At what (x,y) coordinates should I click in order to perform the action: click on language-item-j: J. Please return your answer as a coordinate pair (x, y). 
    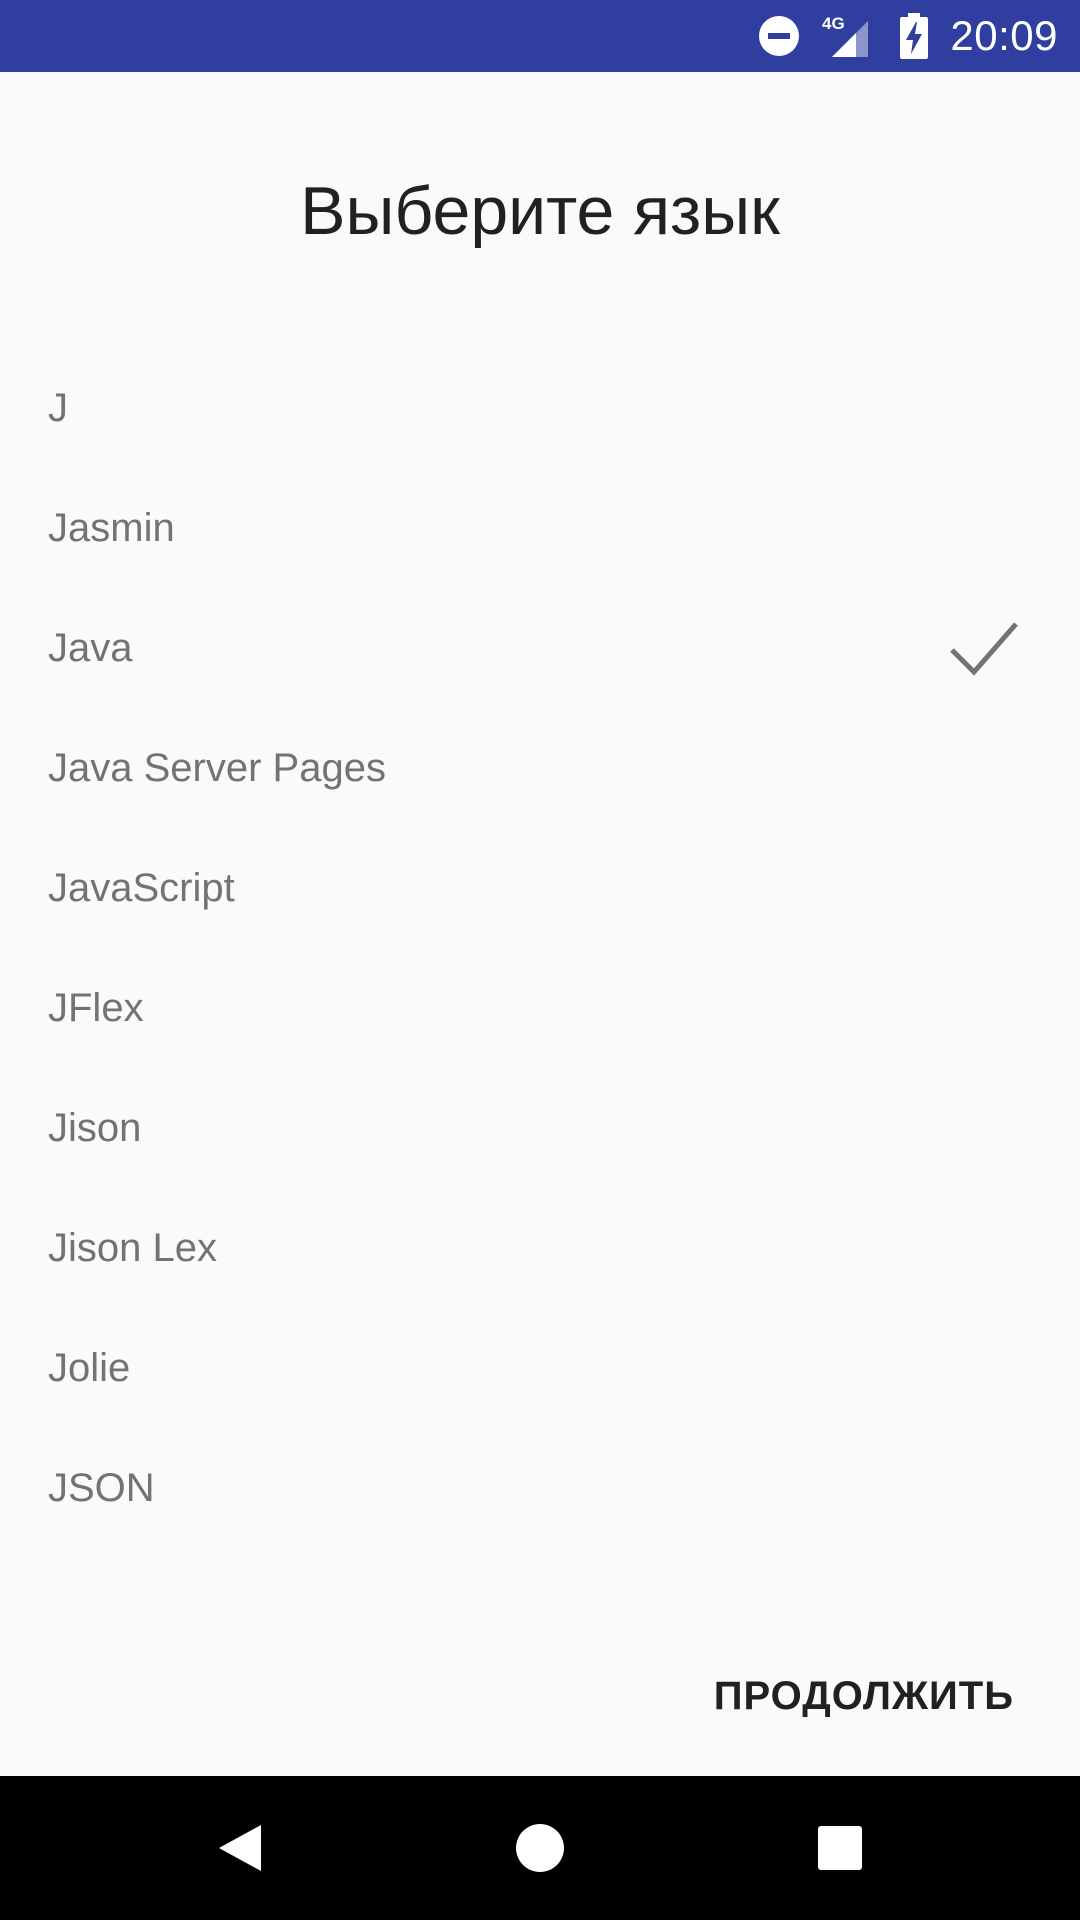
    Looking at the image, I should click on (540, 408).